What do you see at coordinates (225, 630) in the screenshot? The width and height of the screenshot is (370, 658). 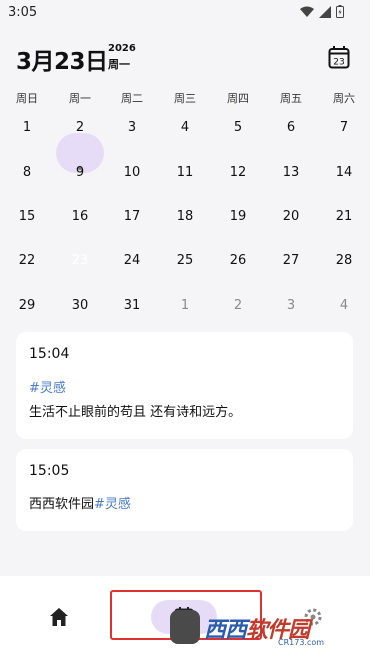 I see `watermark-part1: 西西` at bounding box center [225, 630].